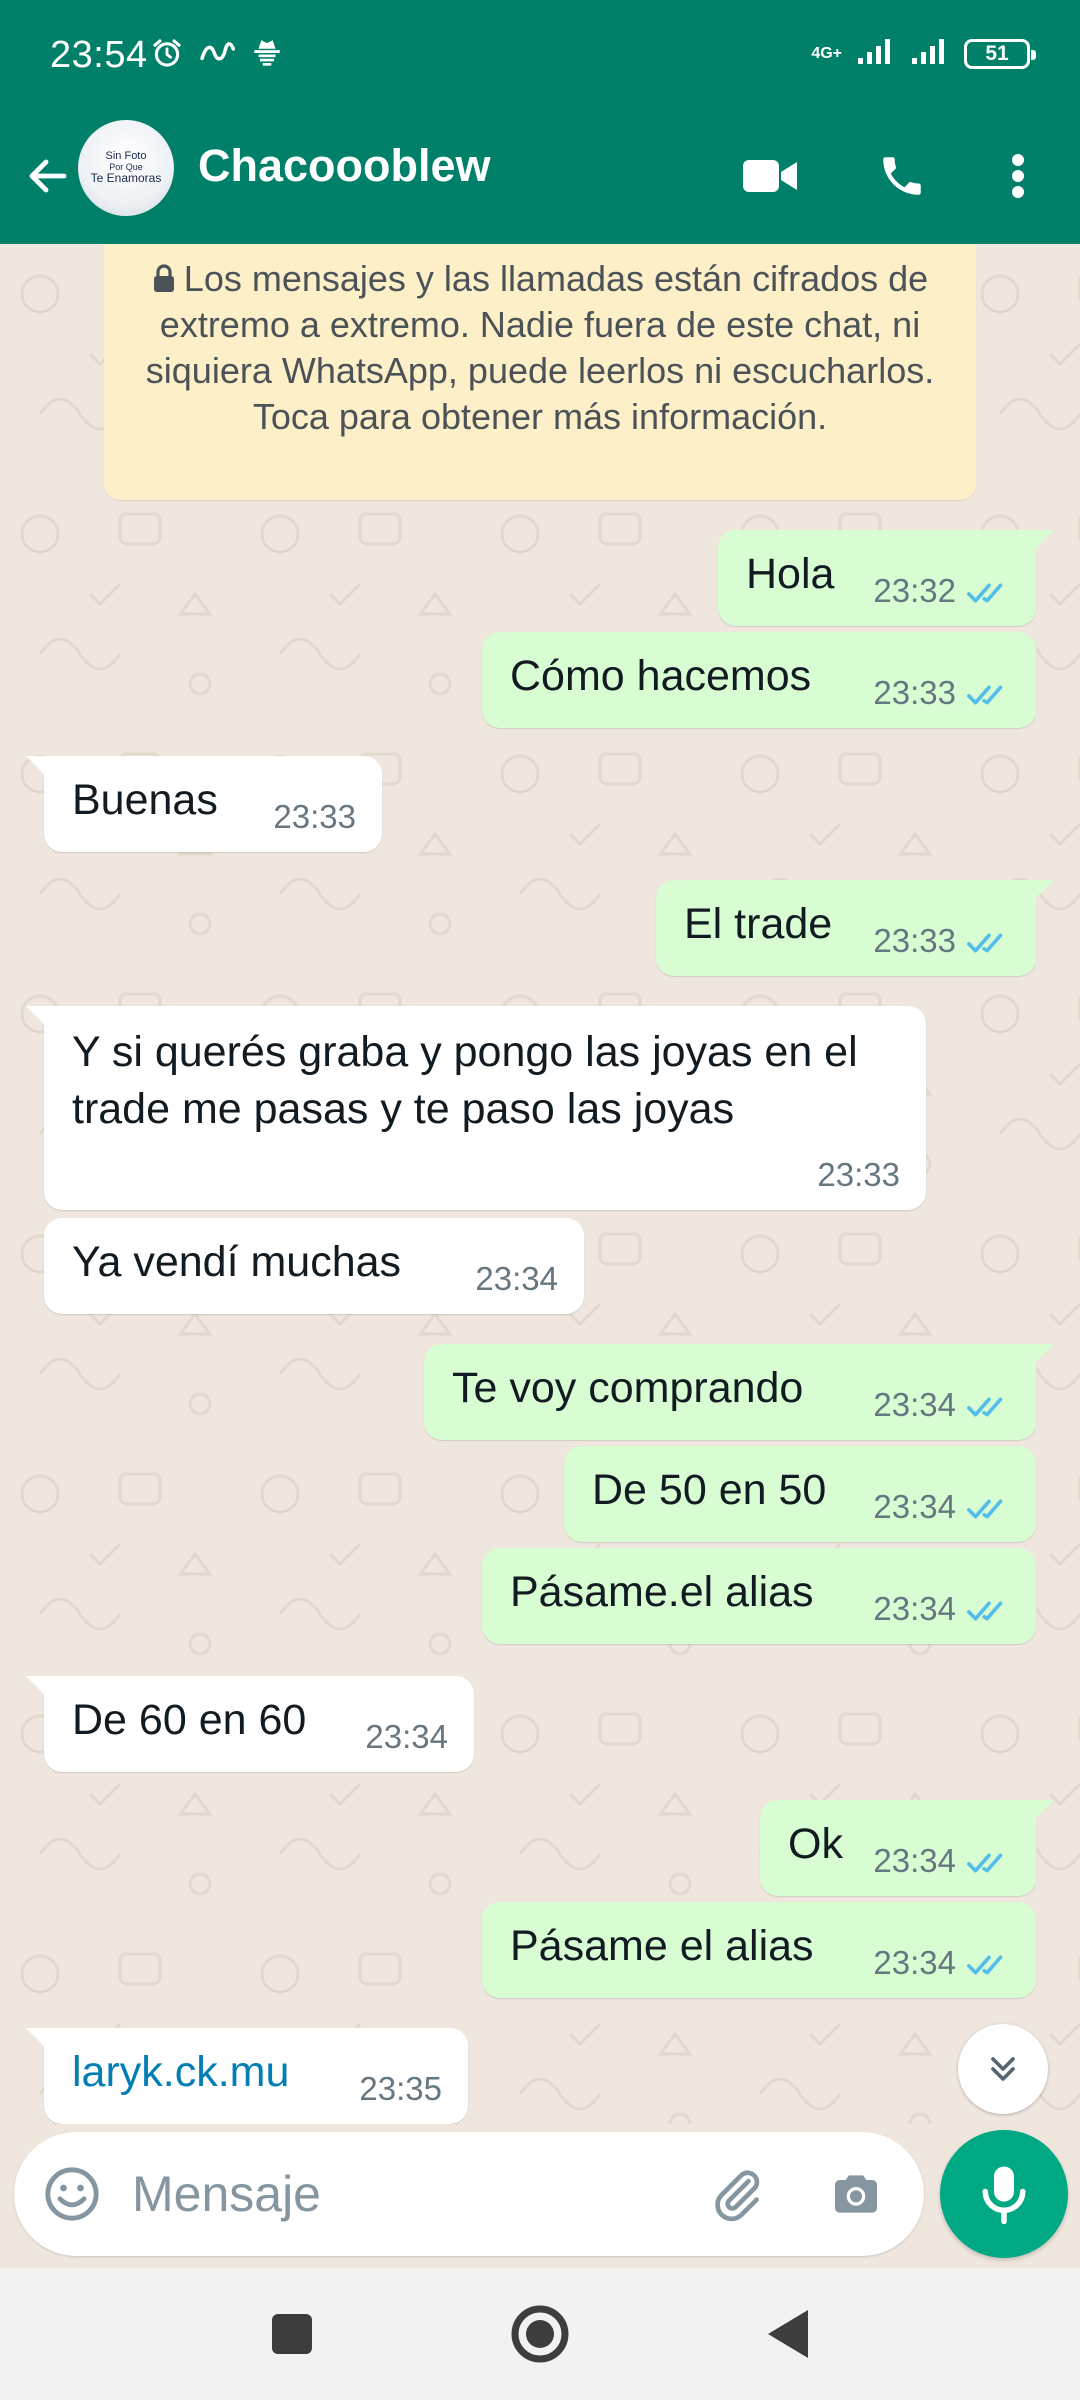 Image resolution: width=1080 pixels, height=2400 pixels. Describe the element at coordinates (1004, 2194) in the screenshot. I see `mic-icon` at that location.